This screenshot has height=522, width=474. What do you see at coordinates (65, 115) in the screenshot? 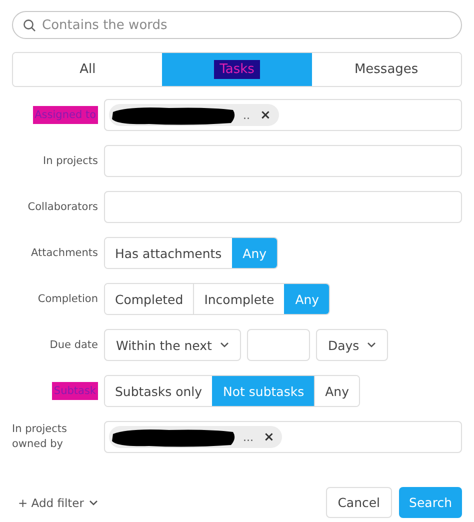
I see `filter-label: Assigned to` at bounding box center [65, 115].